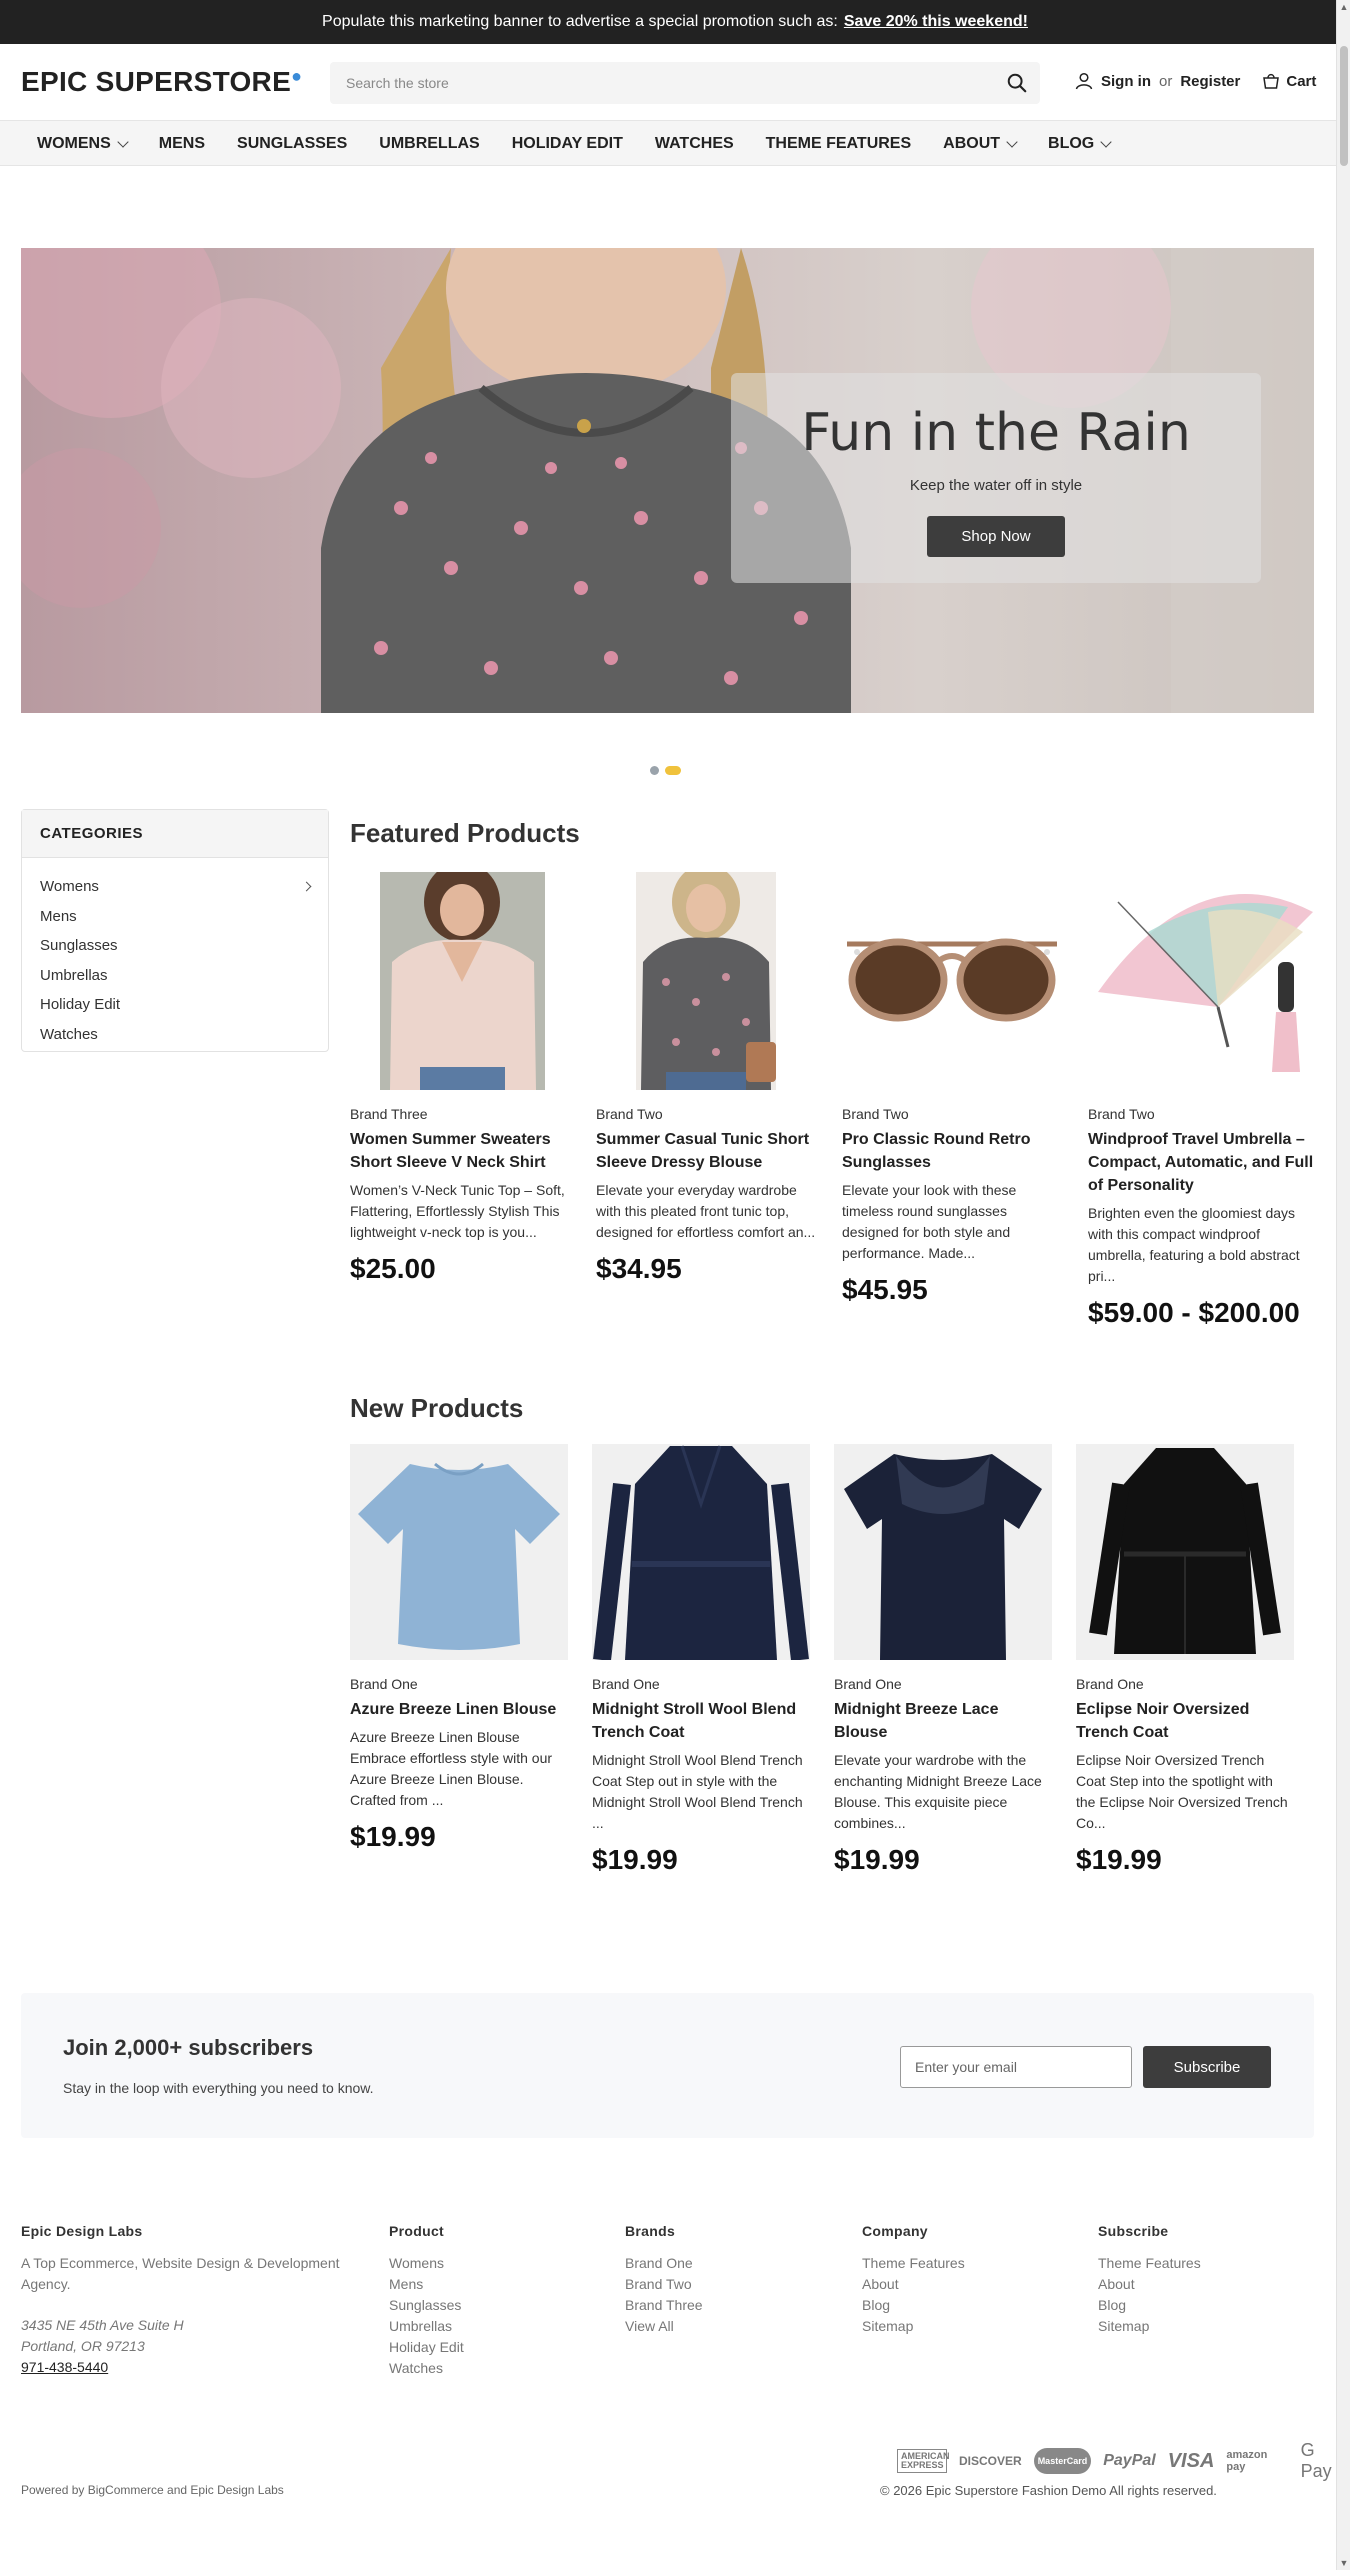 Image resolution: width=1350 pixels, height=2570 pixels. I want to click on shop-now-button: Shop Now, so click(996, 536).